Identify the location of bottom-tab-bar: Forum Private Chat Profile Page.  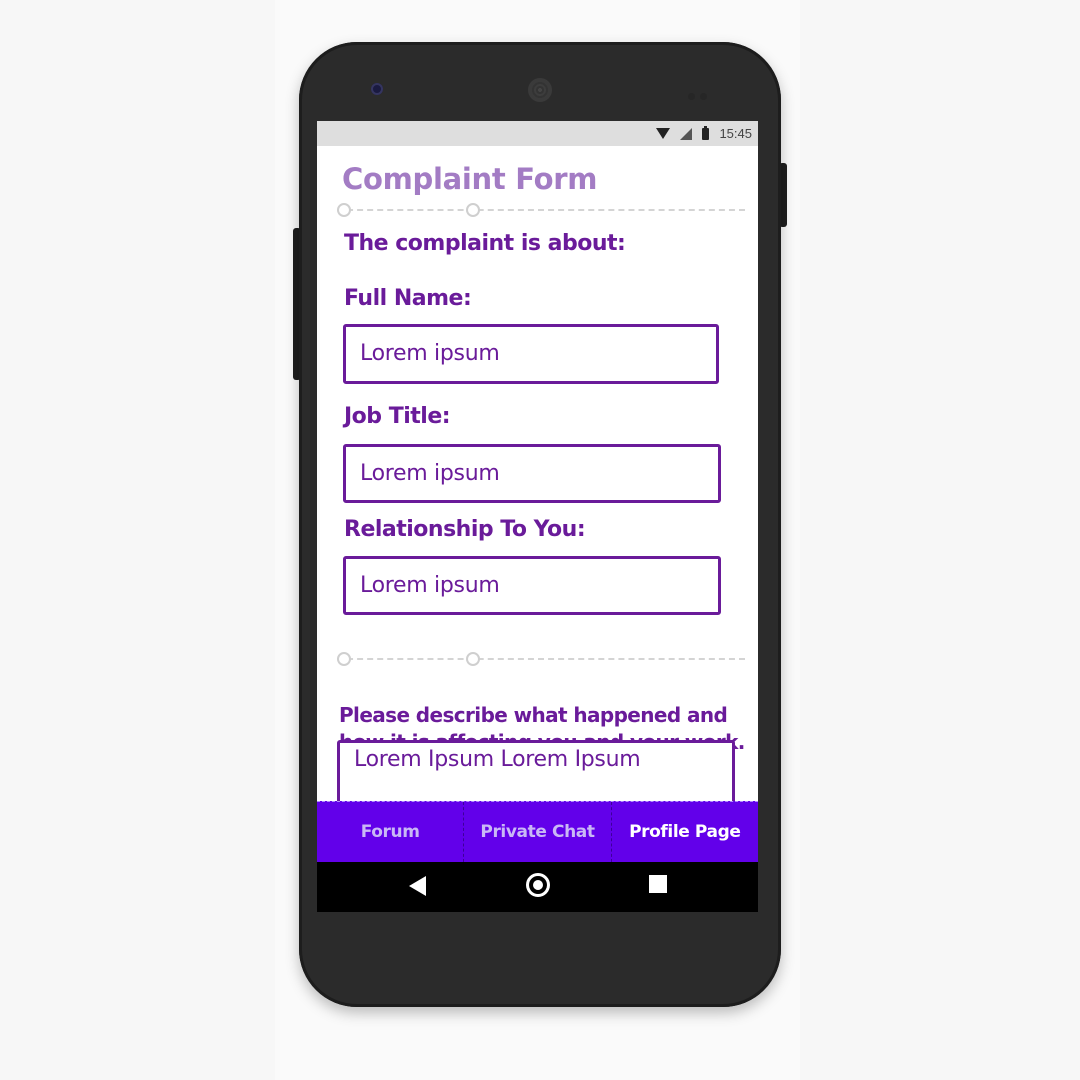
(537, 831).